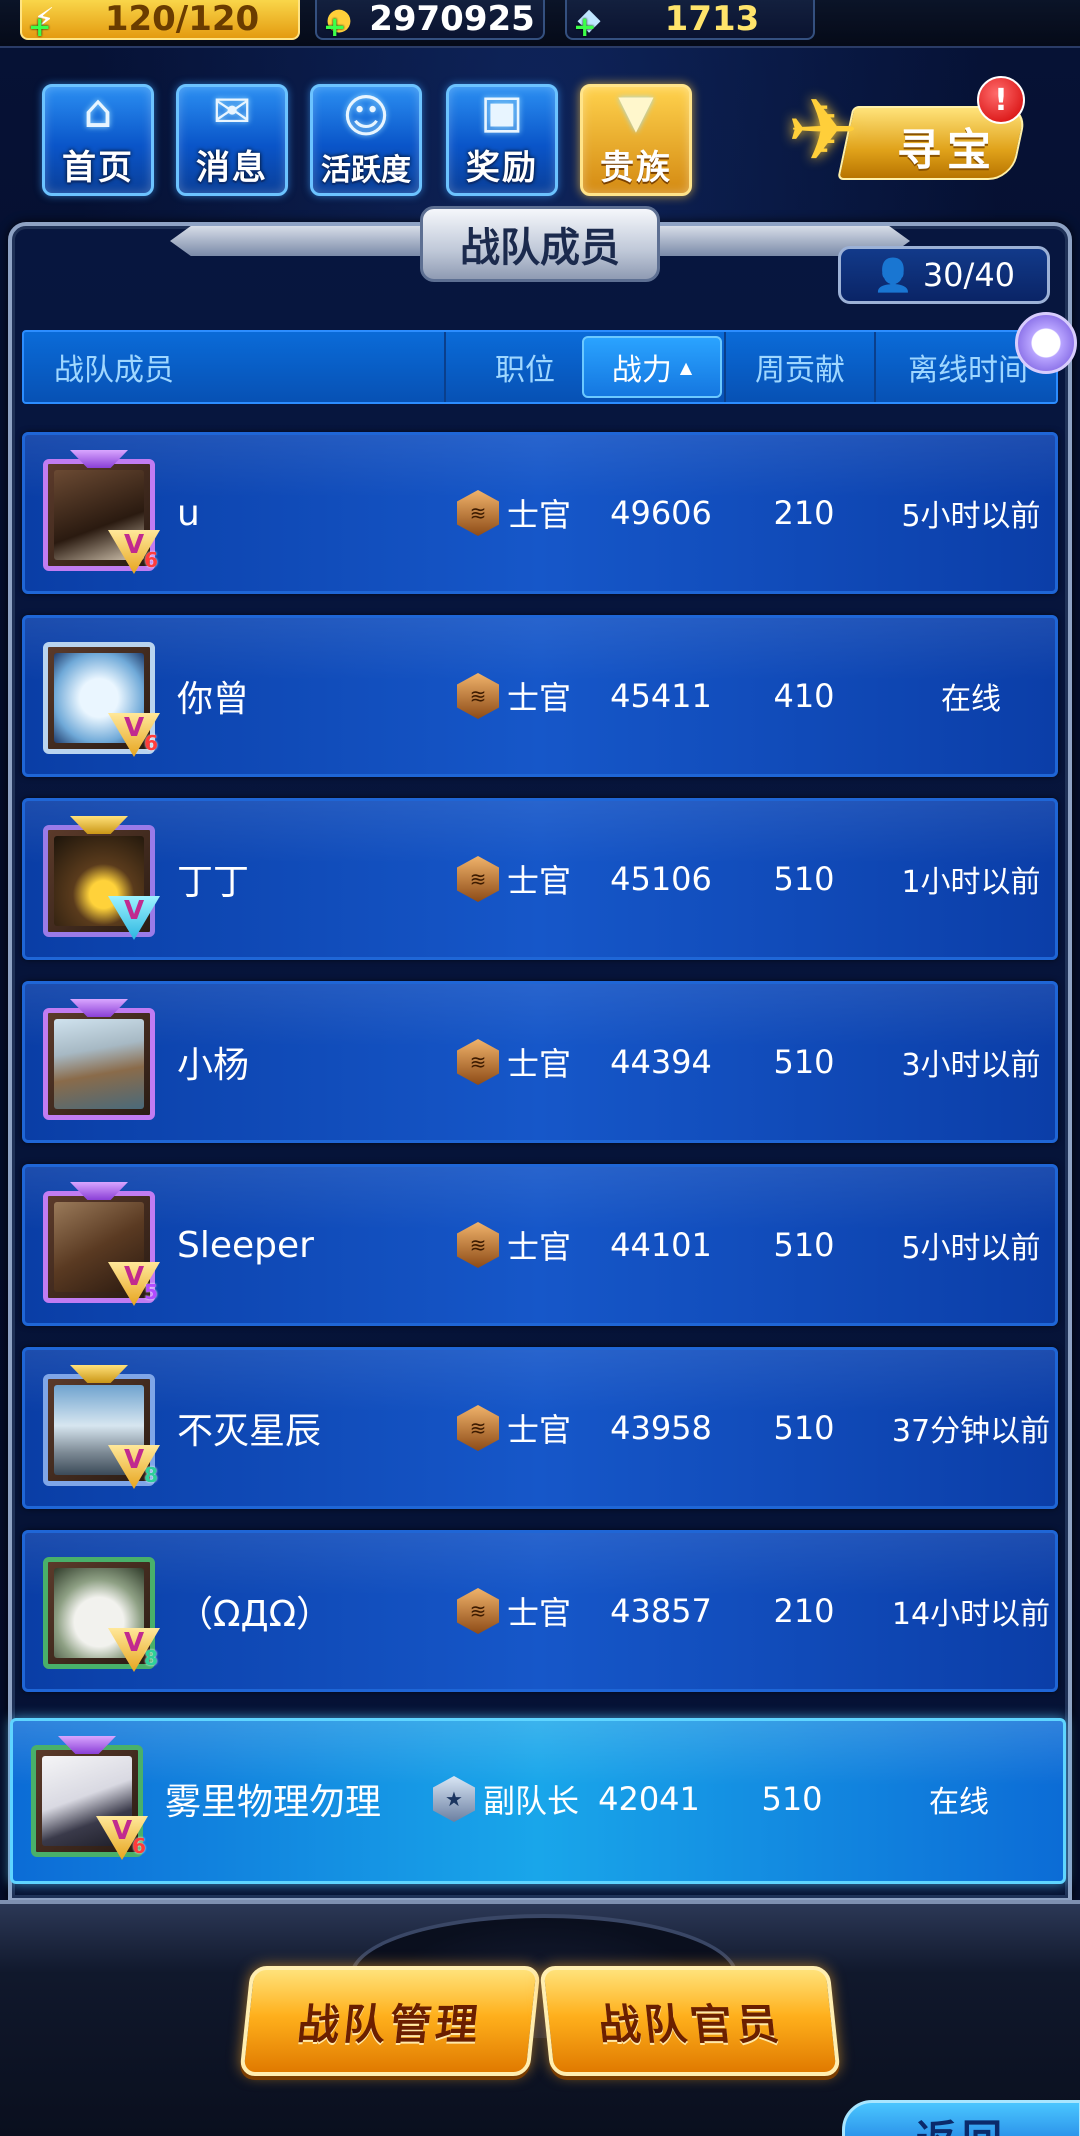 The width and height of the screenshot is (1080, 2136). What do you see at coordinates (338, 22) in the screenshot?
I see `gold-coin-icon: ● +` at bounding box center [338, 22].